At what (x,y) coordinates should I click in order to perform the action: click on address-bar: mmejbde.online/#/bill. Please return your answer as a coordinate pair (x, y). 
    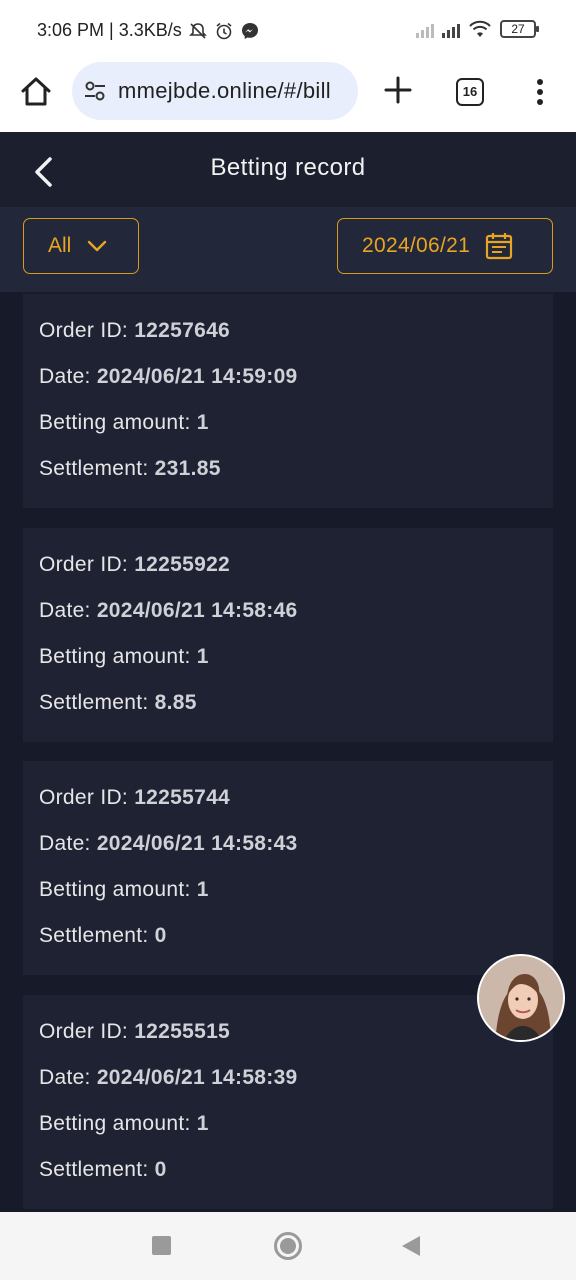
    Looking at the image, I should click on (215, 91).